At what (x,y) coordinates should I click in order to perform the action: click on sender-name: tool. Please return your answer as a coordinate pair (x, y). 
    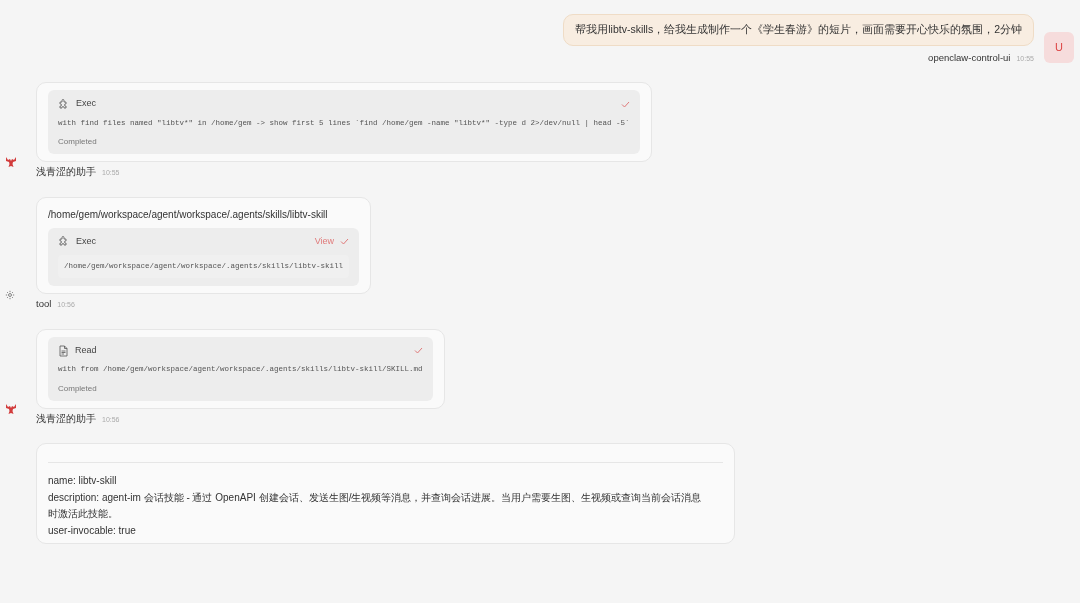
    Looking at the image, I should click on (44, 304).